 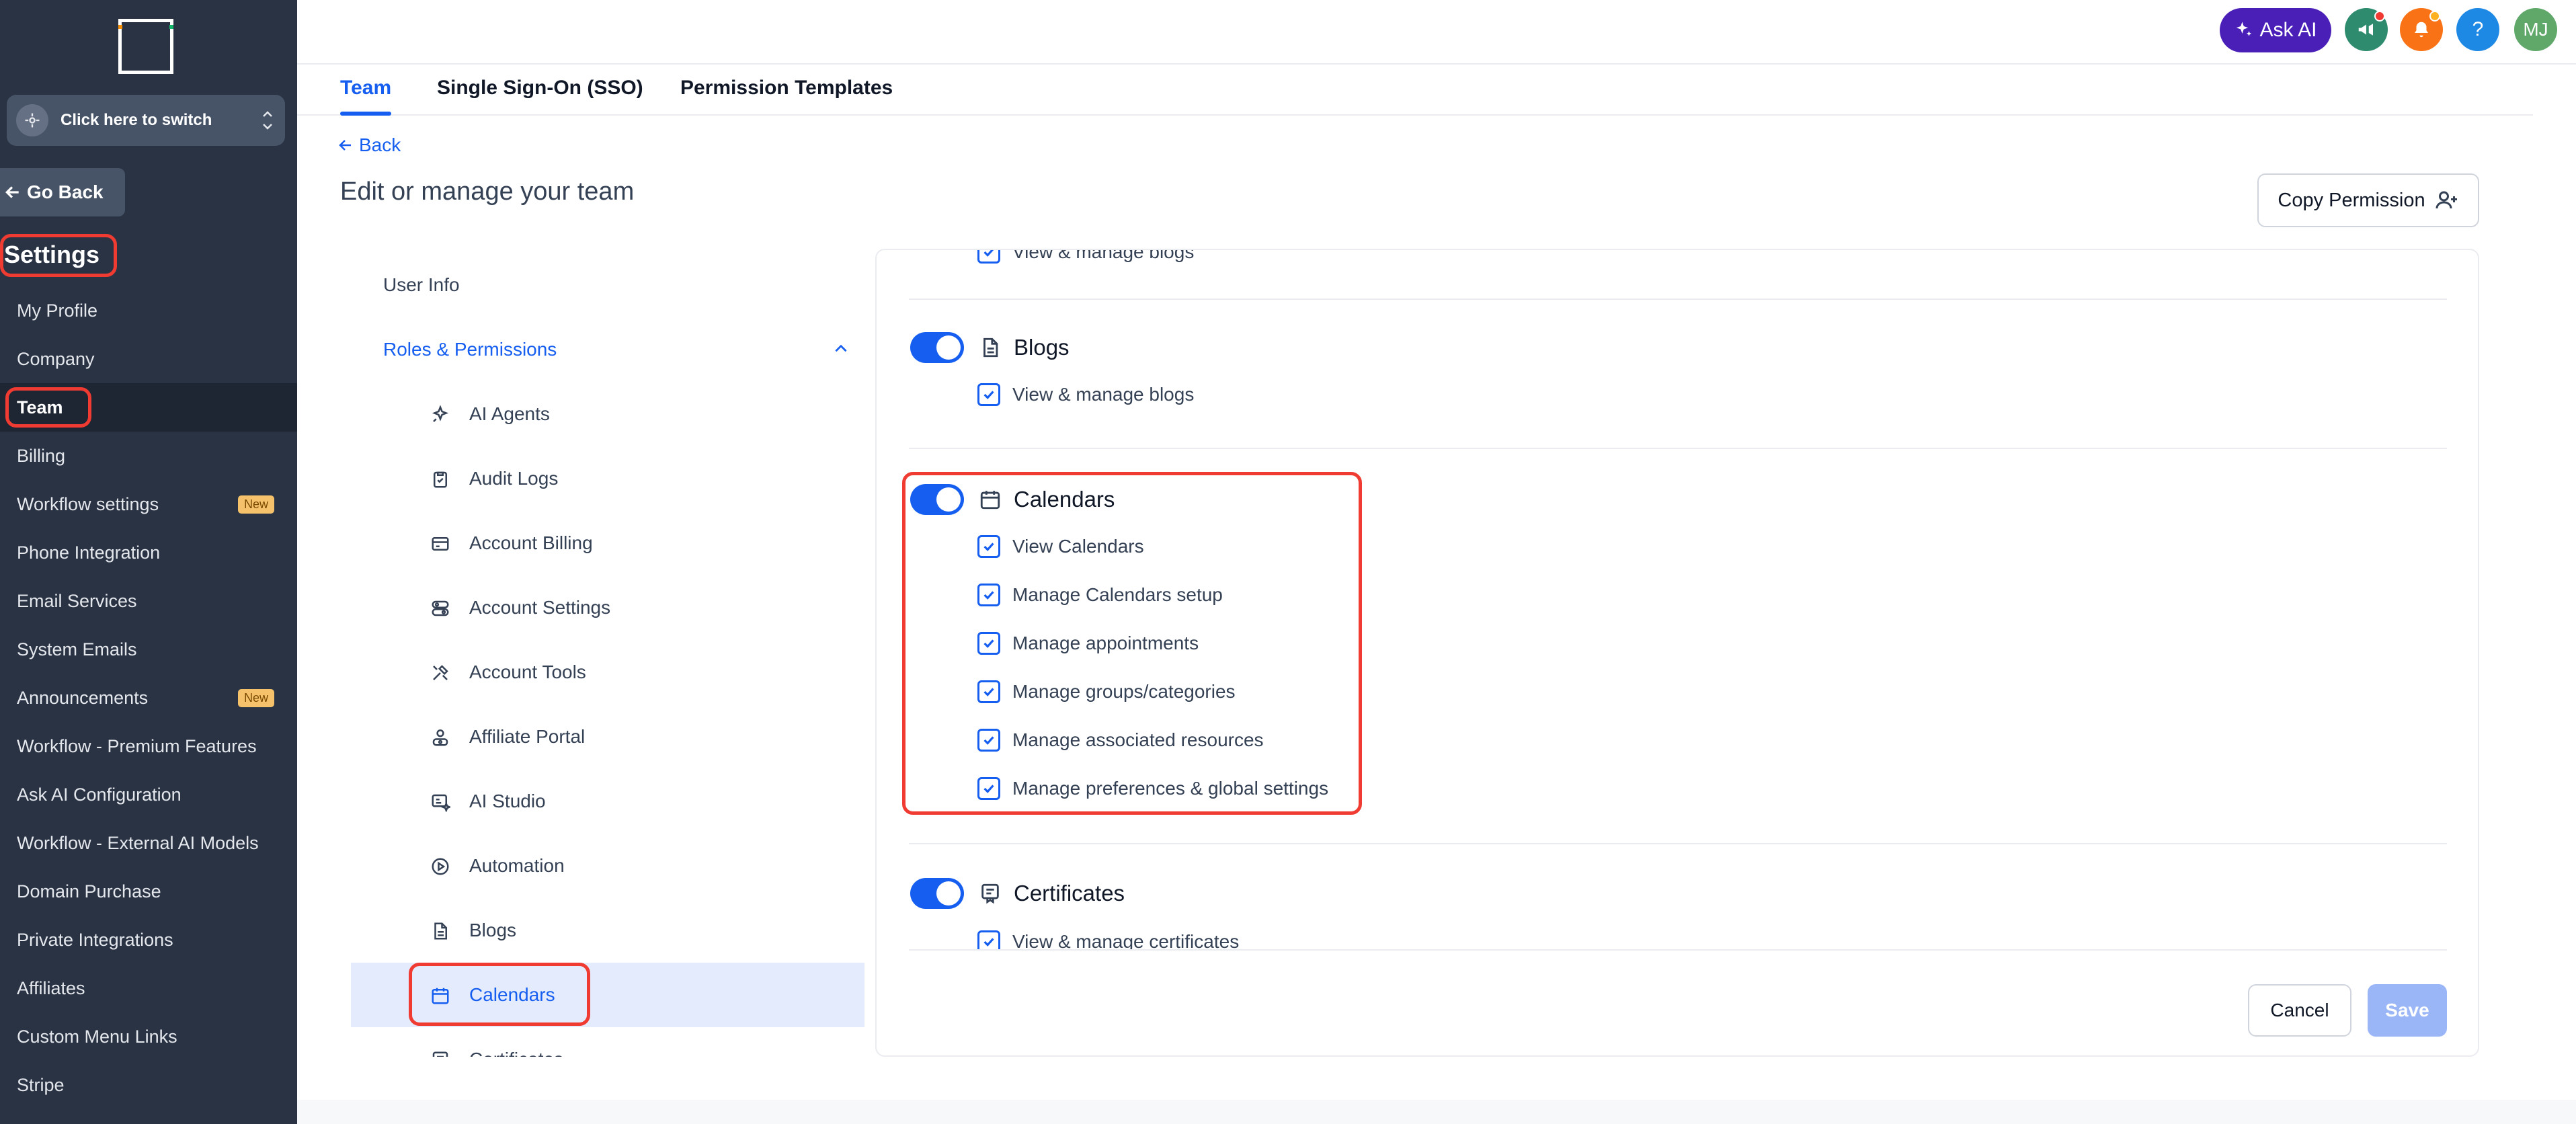 I want to click on section-certificates-header: Certificates, so click(x=1017, y=894).